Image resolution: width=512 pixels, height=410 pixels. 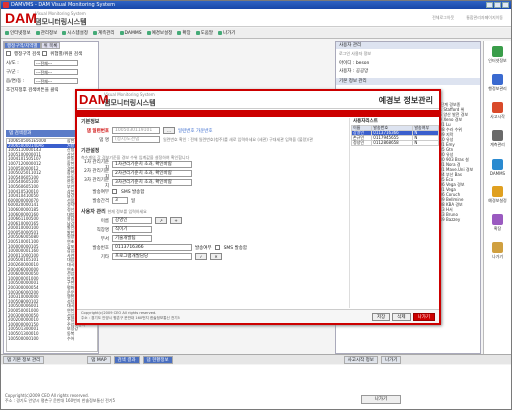 I want to click on menu-item: 예경보설정, so click(x=160, y=33).